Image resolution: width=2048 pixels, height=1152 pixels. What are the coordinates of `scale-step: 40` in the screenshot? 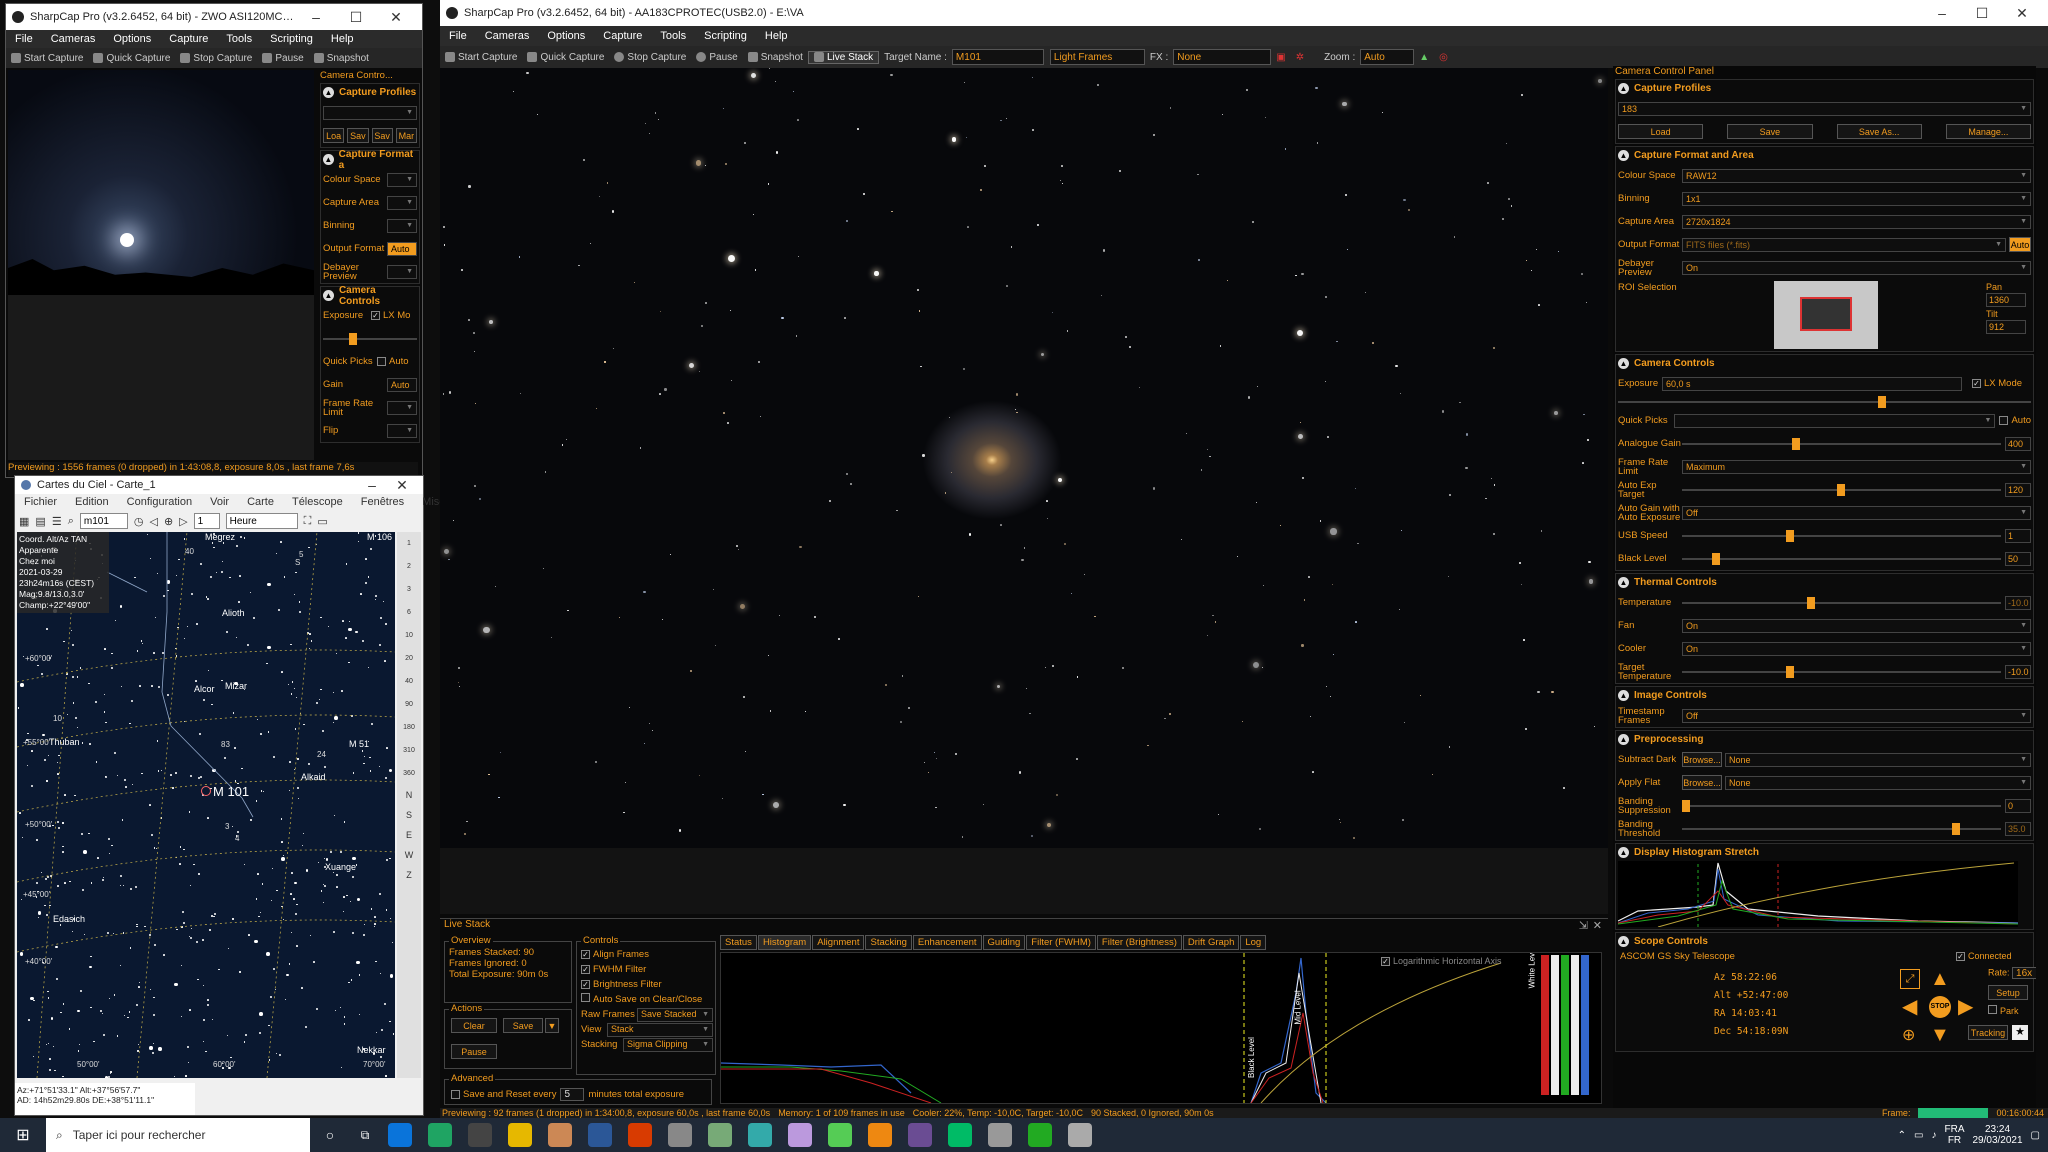 It's located at (409, 681).